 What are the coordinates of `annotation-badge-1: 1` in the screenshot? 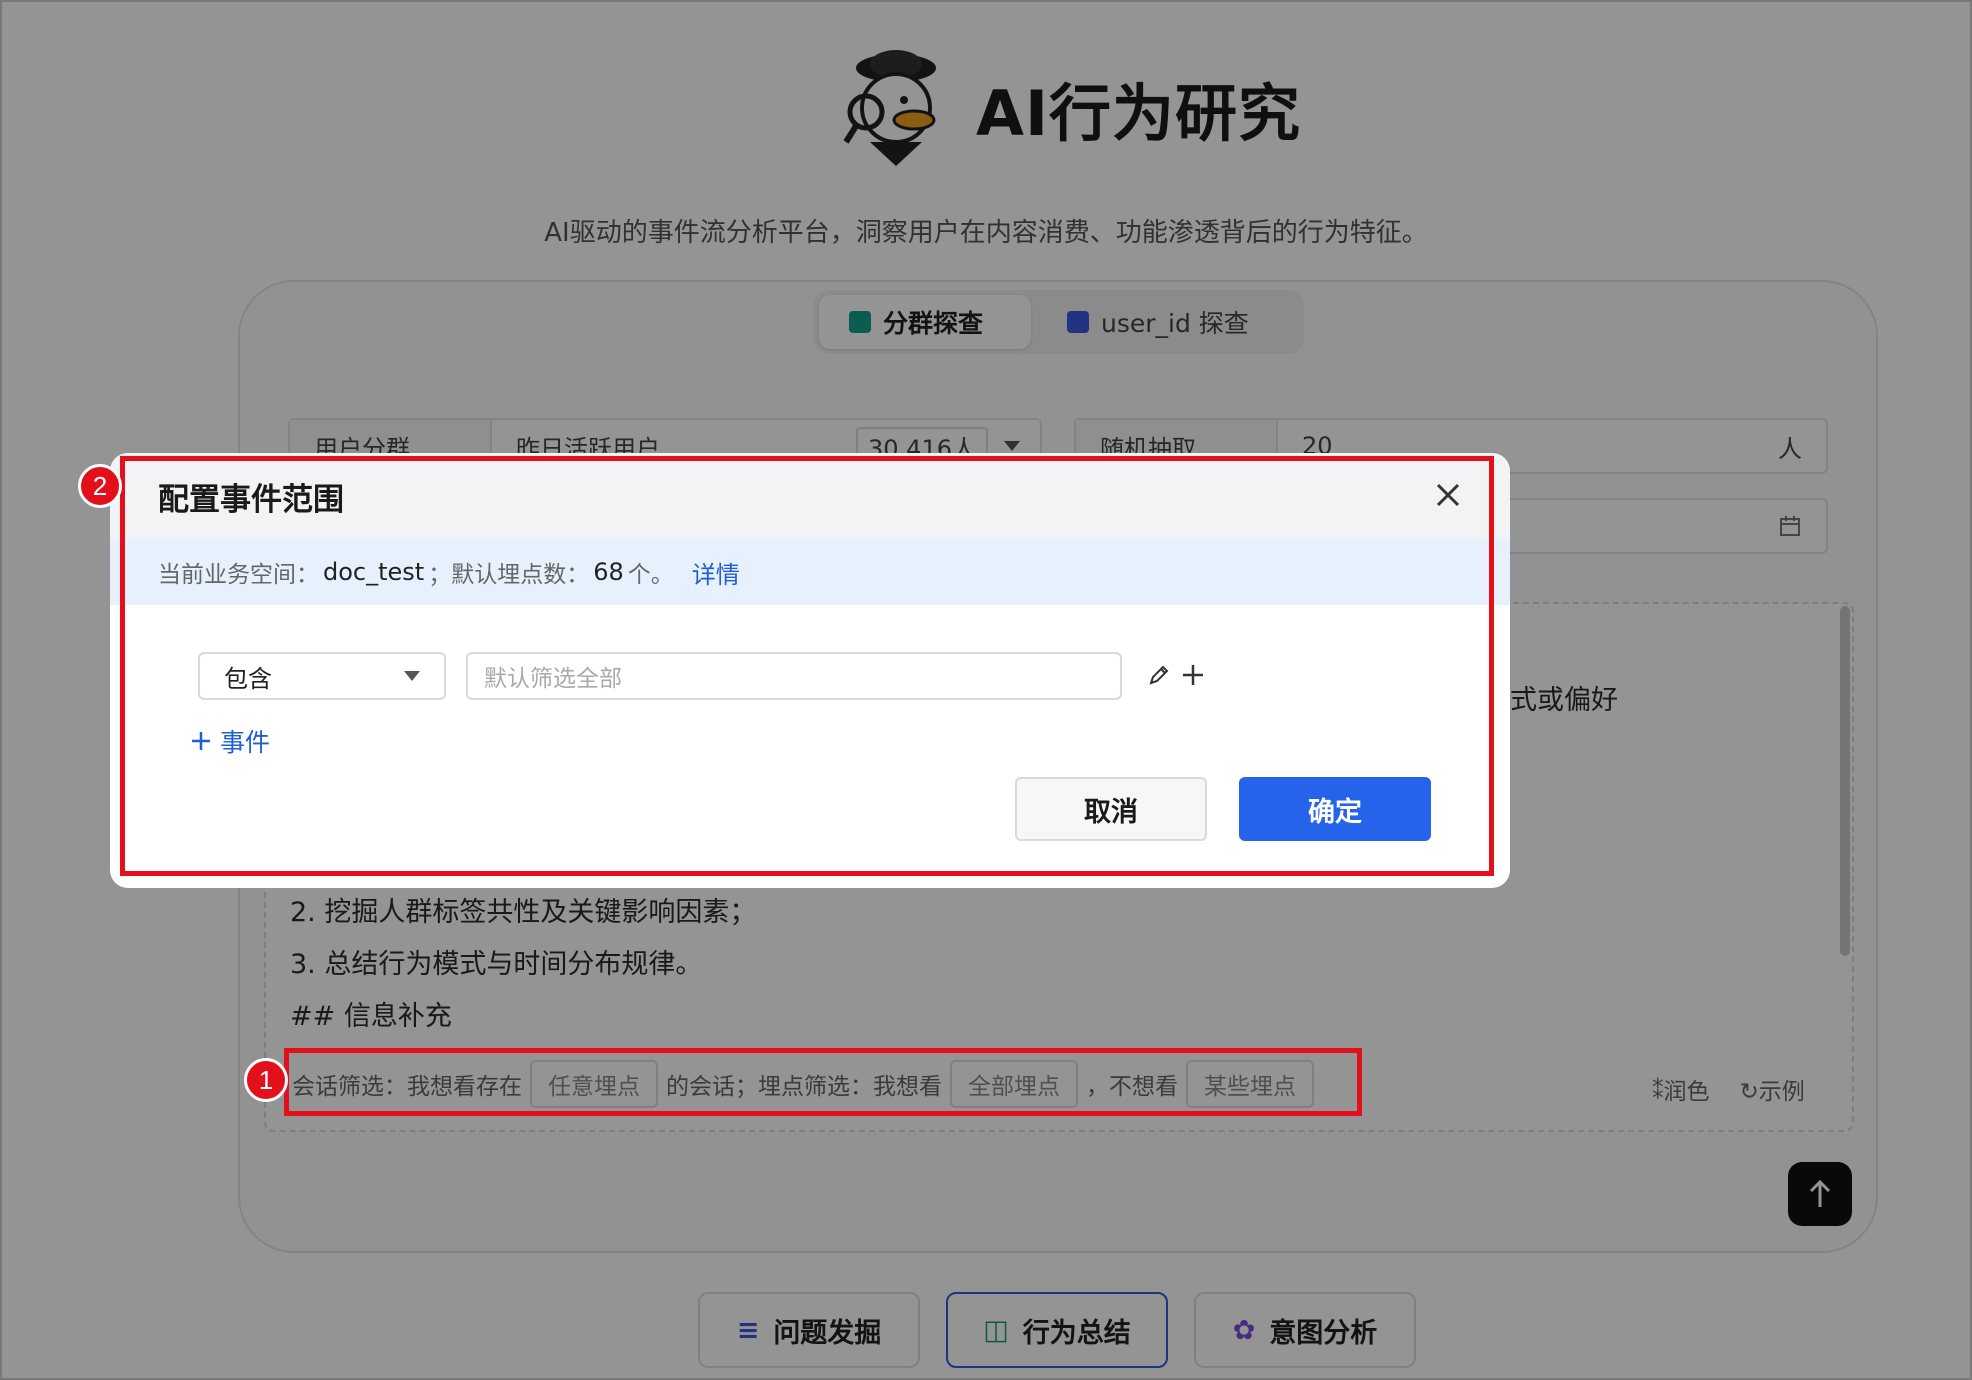 It's located at (266, 1080).